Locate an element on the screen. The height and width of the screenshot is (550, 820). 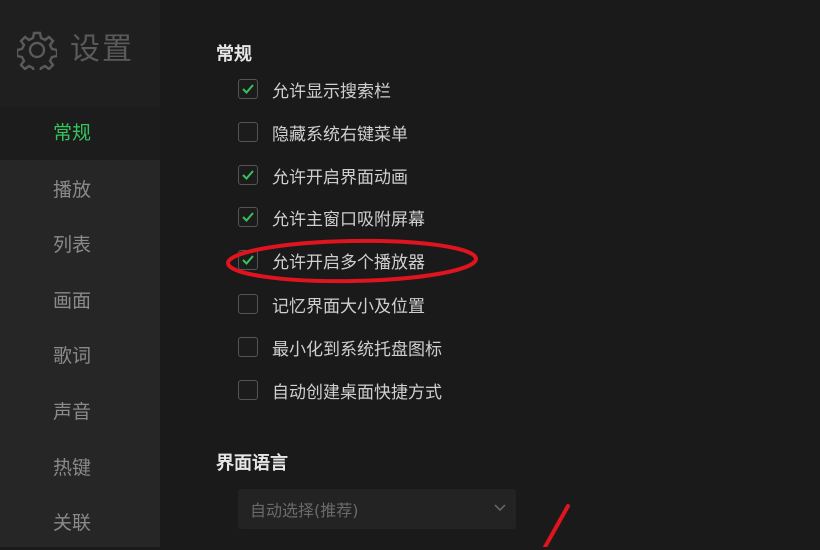
option-label: 允许开启界面动画 is located at coordinates (340, 177).